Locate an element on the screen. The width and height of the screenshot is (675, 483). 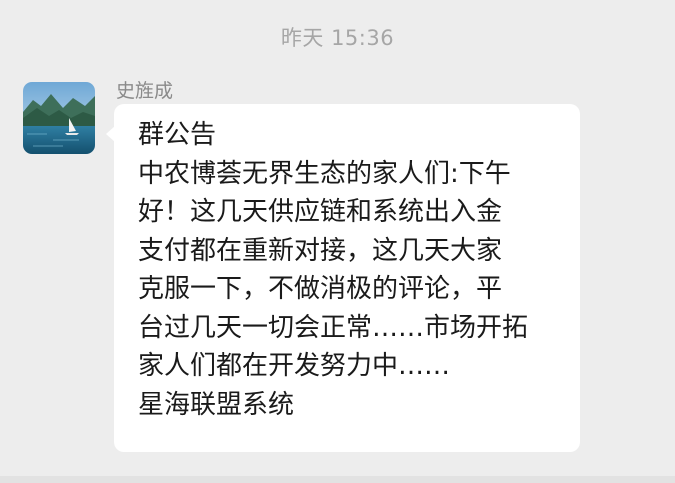
message-line: 好！这几天供应链和系统出入金 is located at coordinates (320, 212).